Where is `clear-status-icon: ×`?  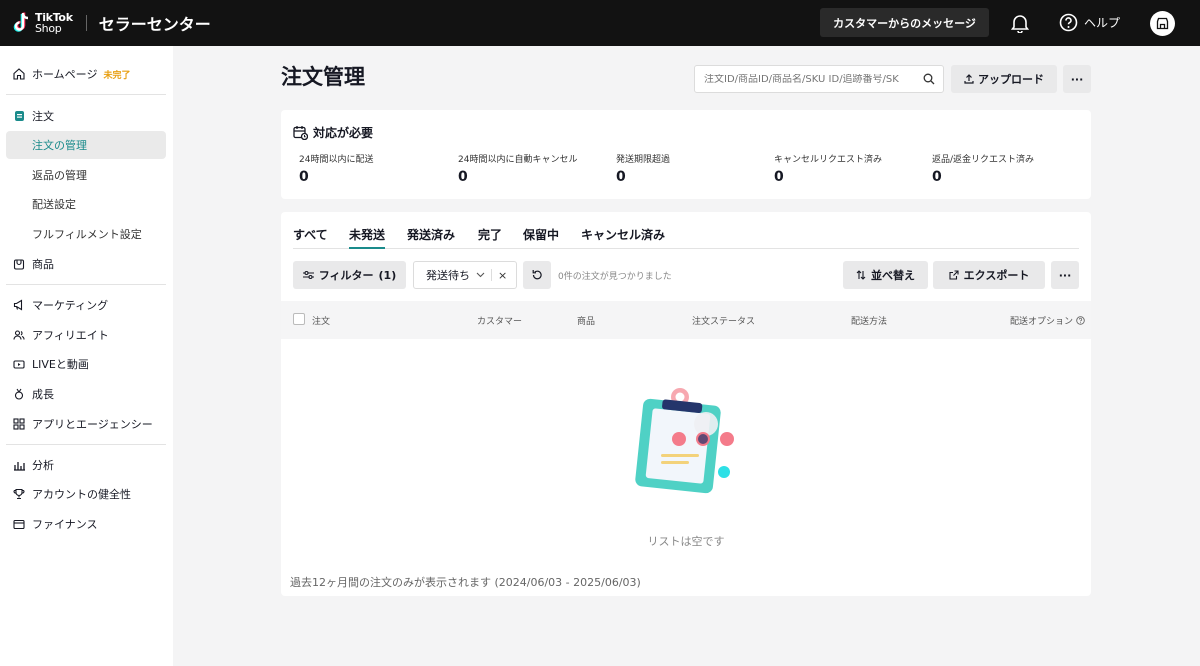
clear-status-icon: × is located at coordinates (502, 275).